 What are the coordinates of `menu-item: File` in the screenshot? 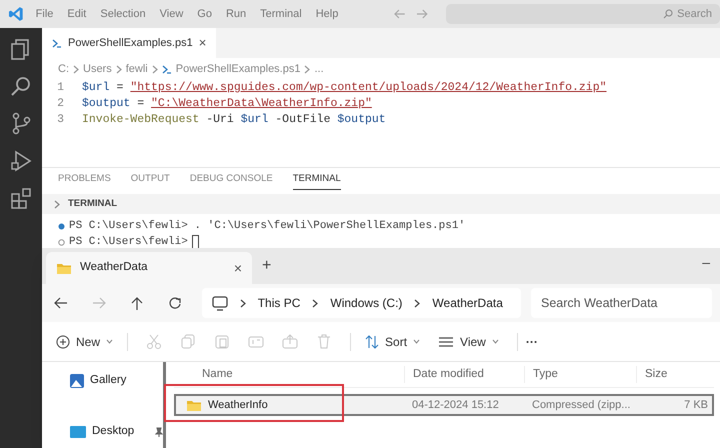 It's located at (45, 14).